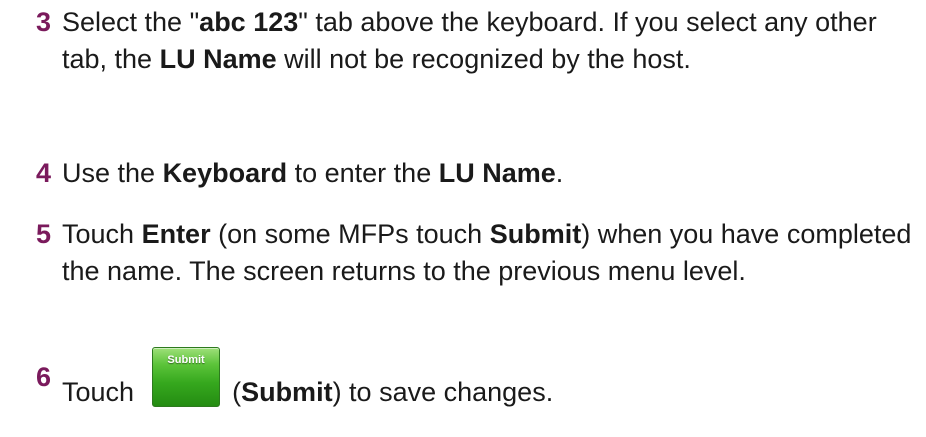  What do you see at coordinates (176, 234) in the screenshot?
I see `bold-enter: Enter` at bounding box center [176, 234].